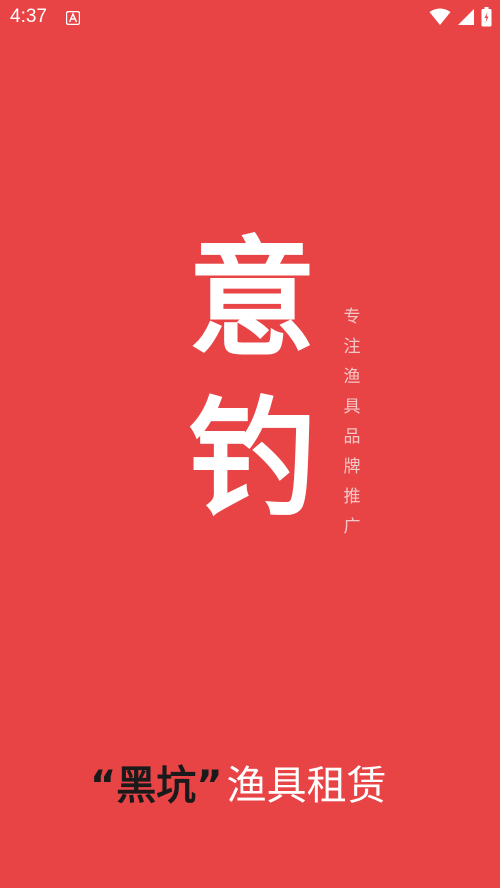 Image resolution: width=500 pixels, height=888 pixels. Describe the element at coordinates (440, 17) in the screenshot. I see `wifi-icon` at that location.